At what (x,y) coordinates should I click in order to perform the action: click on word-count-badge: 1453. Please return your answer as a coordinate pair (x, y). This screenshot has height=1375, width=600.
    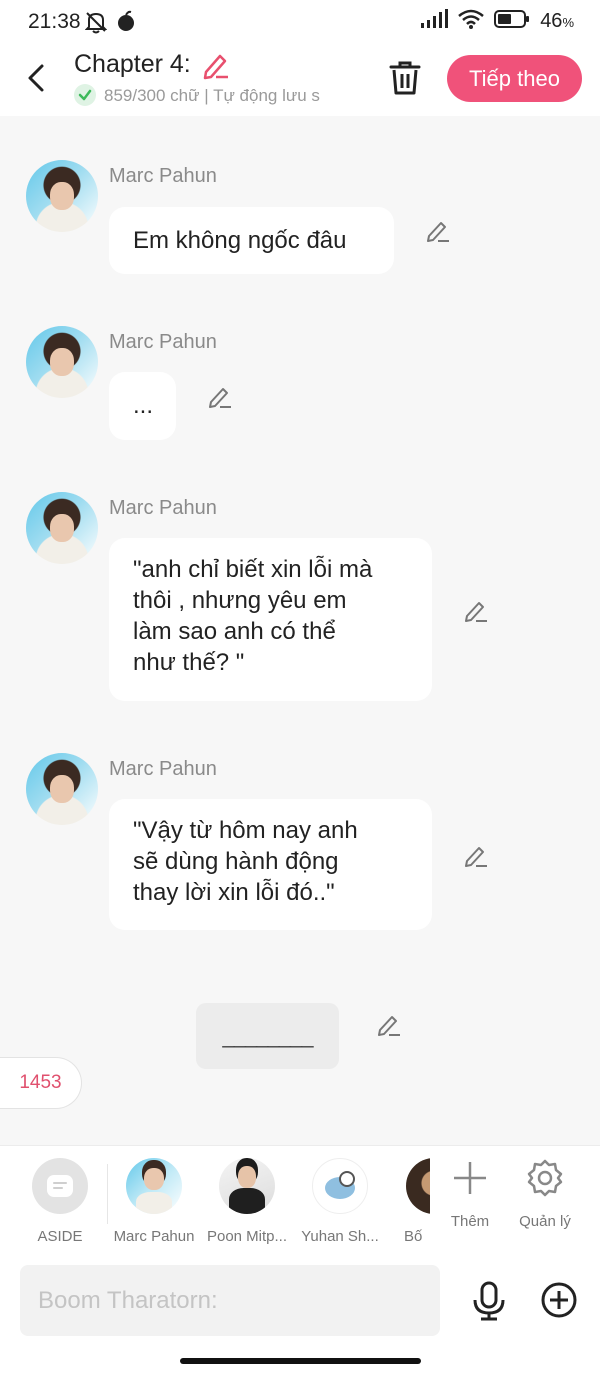
    Looking at the image, I should click on (41, 1083).